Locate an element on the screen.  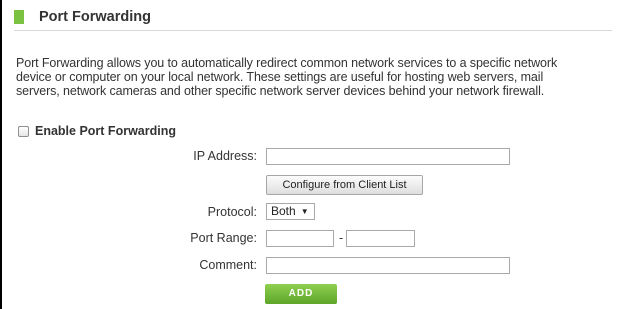
section-header: Port Forwarding is located at coordinates (313, 19).